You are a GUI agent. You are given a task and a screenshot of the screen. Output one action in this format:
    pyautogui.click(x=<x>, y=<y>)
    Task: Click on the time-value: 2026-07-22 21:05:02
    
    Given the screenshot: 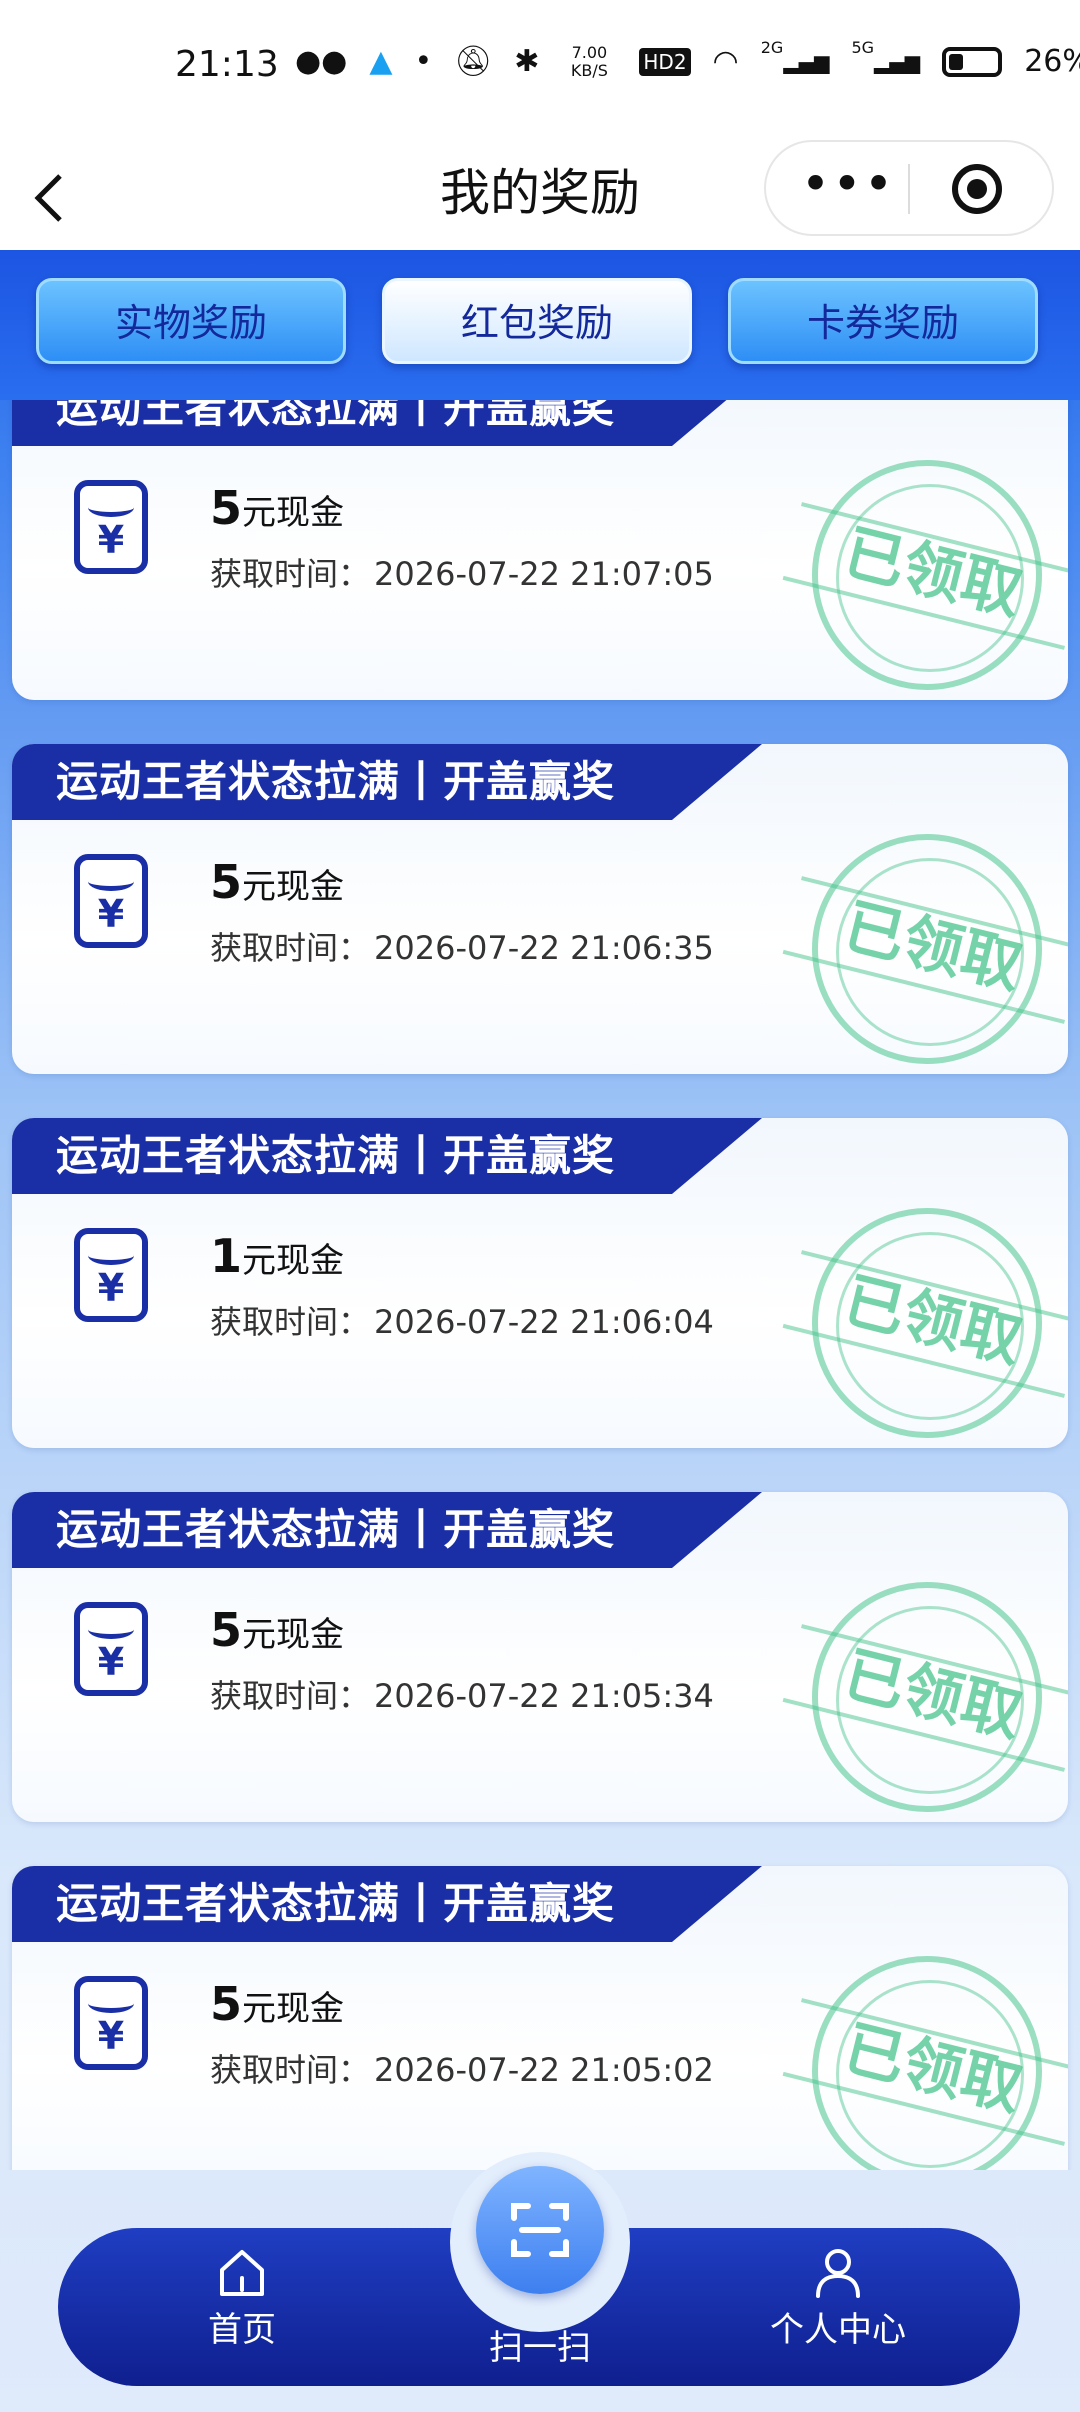 What is the action you would take?
    pyautogui.click(x=544, y=2070)
    